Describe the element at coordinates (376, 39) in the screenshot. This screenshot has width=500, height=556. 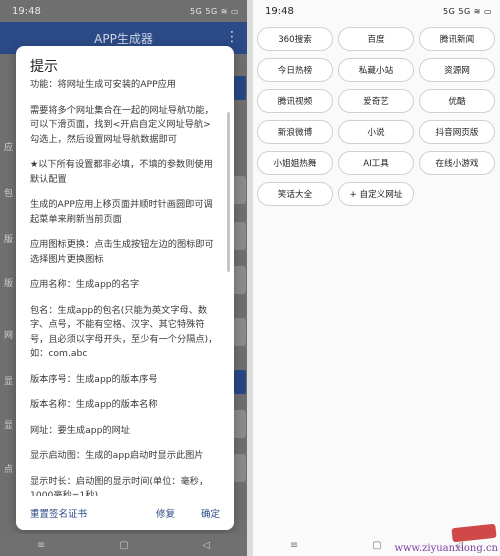
I see `nav-chip: 百度` at that location.